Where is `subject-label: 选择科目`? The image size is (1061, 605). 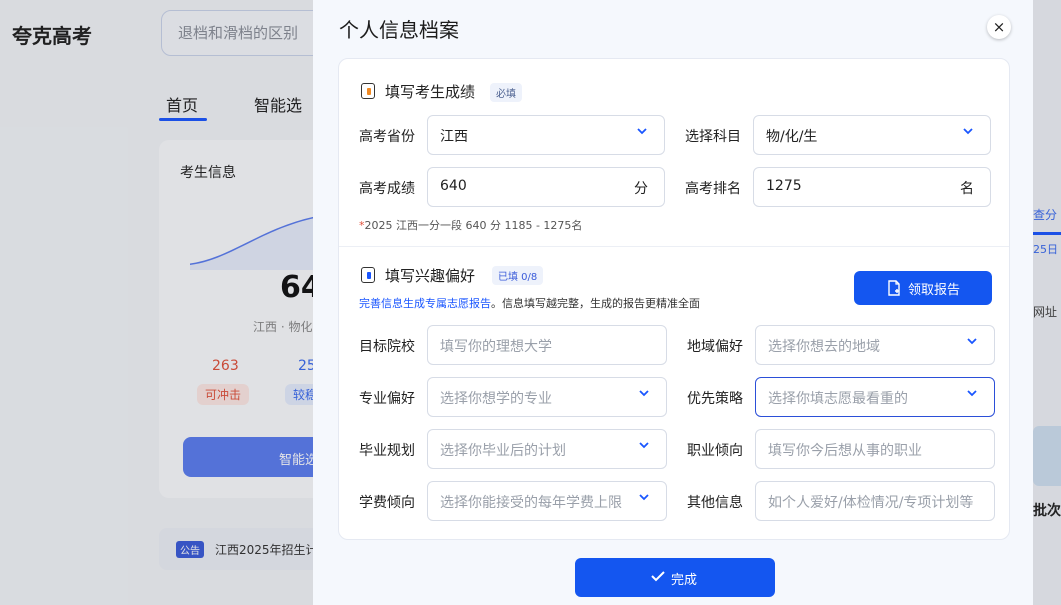
subject-label: 选择科目 is located at coordinates (713, 137).